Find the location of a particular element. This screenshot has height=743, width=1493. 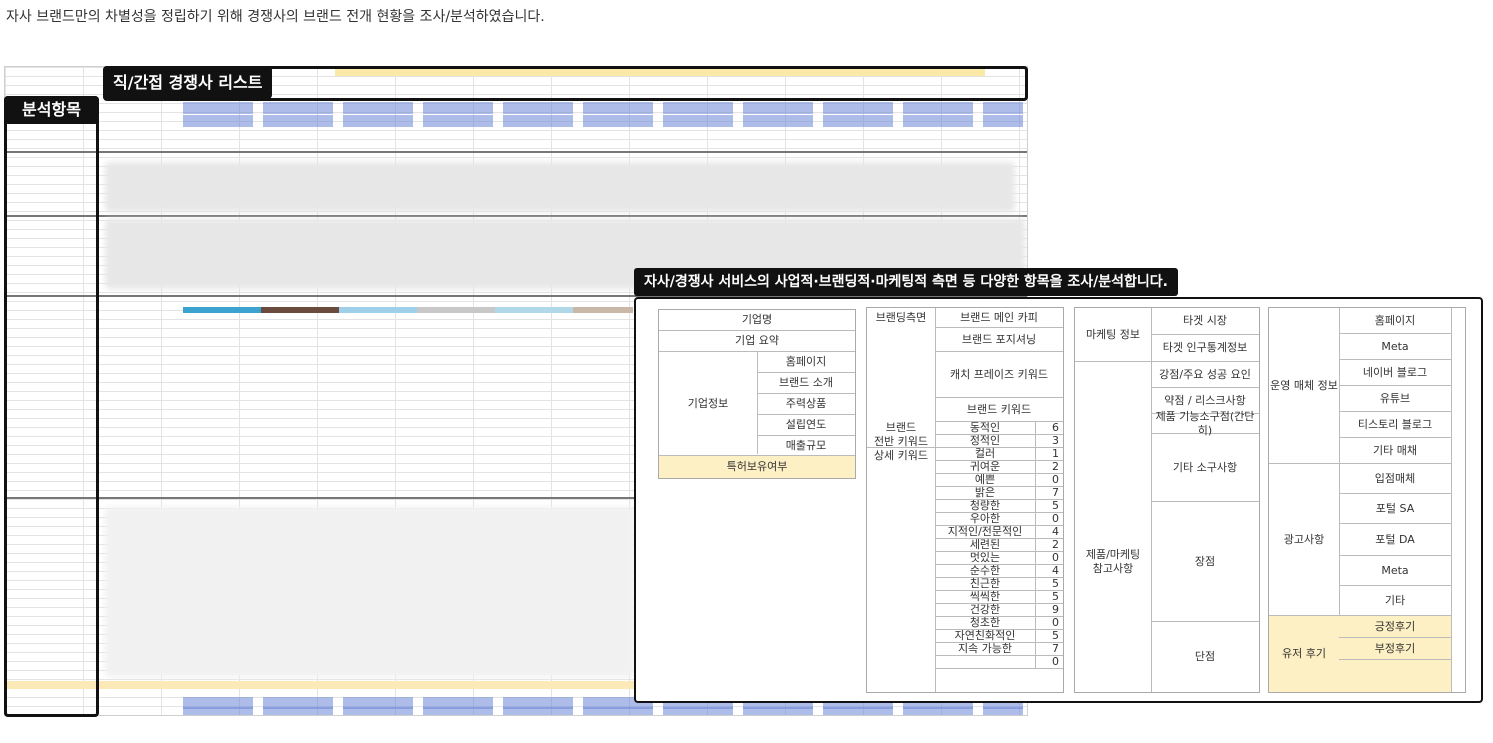

keyword-name: 동적인 is located at coordinates (985, 428).